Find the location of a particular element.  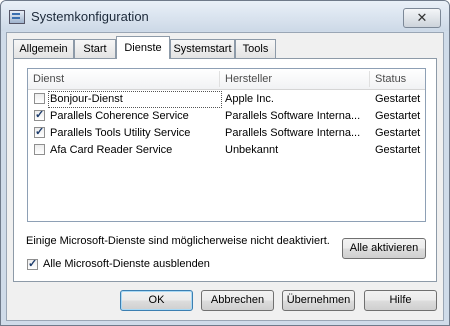

column-header-vendor: Hersteller is located at coordinates (295, 79).